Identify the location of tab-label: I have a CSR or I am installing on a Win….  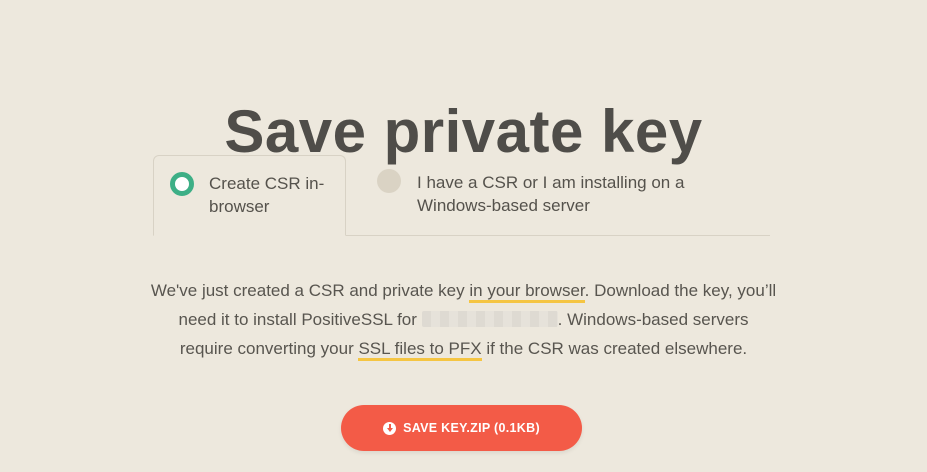
(551, 194).